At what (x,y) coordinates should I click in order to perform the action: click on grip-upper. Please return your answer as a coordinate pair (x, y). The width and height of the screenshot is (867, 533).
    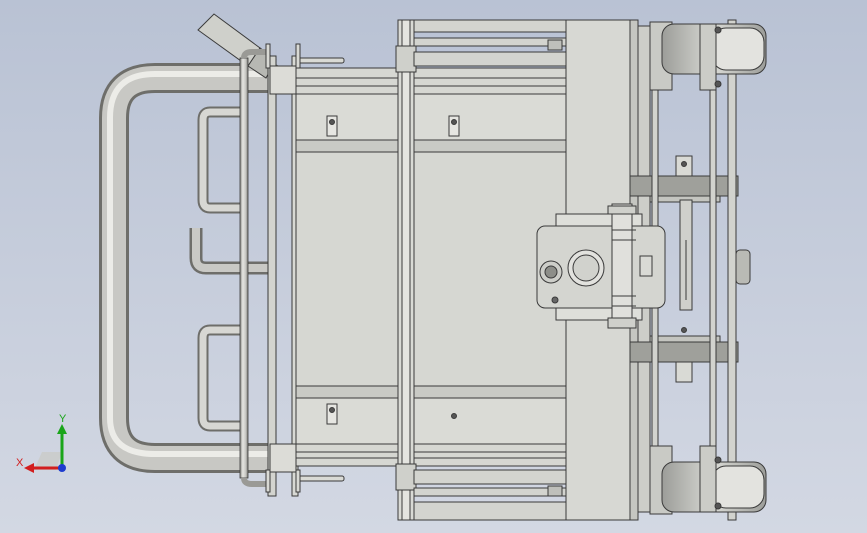
    Looking at the image, I should click on (218, 160).